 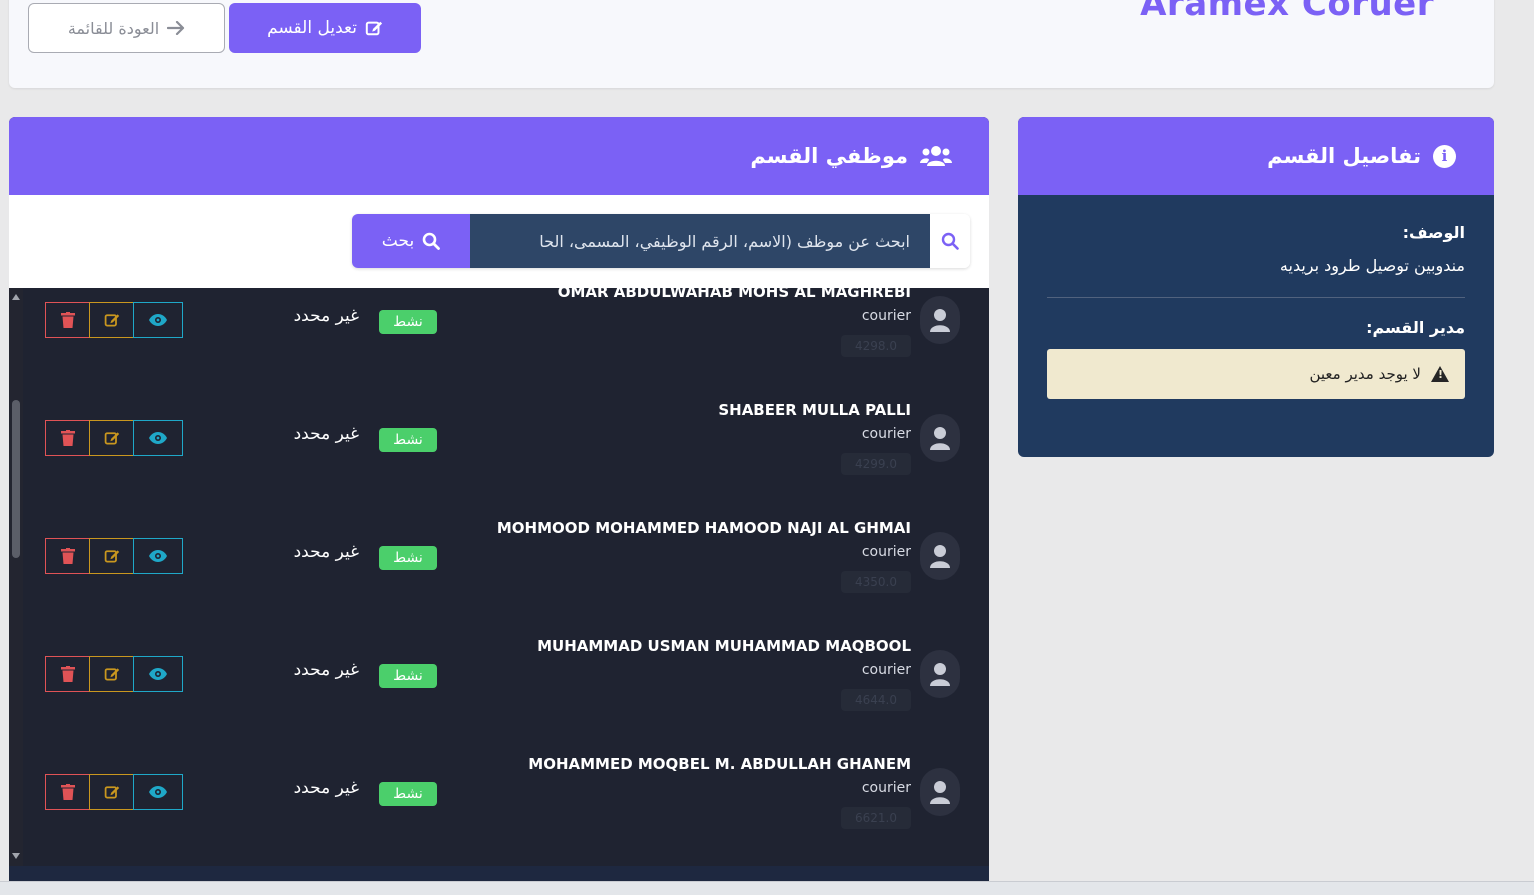 I want to click on pen-square-icon, so click(x=374, y=28).